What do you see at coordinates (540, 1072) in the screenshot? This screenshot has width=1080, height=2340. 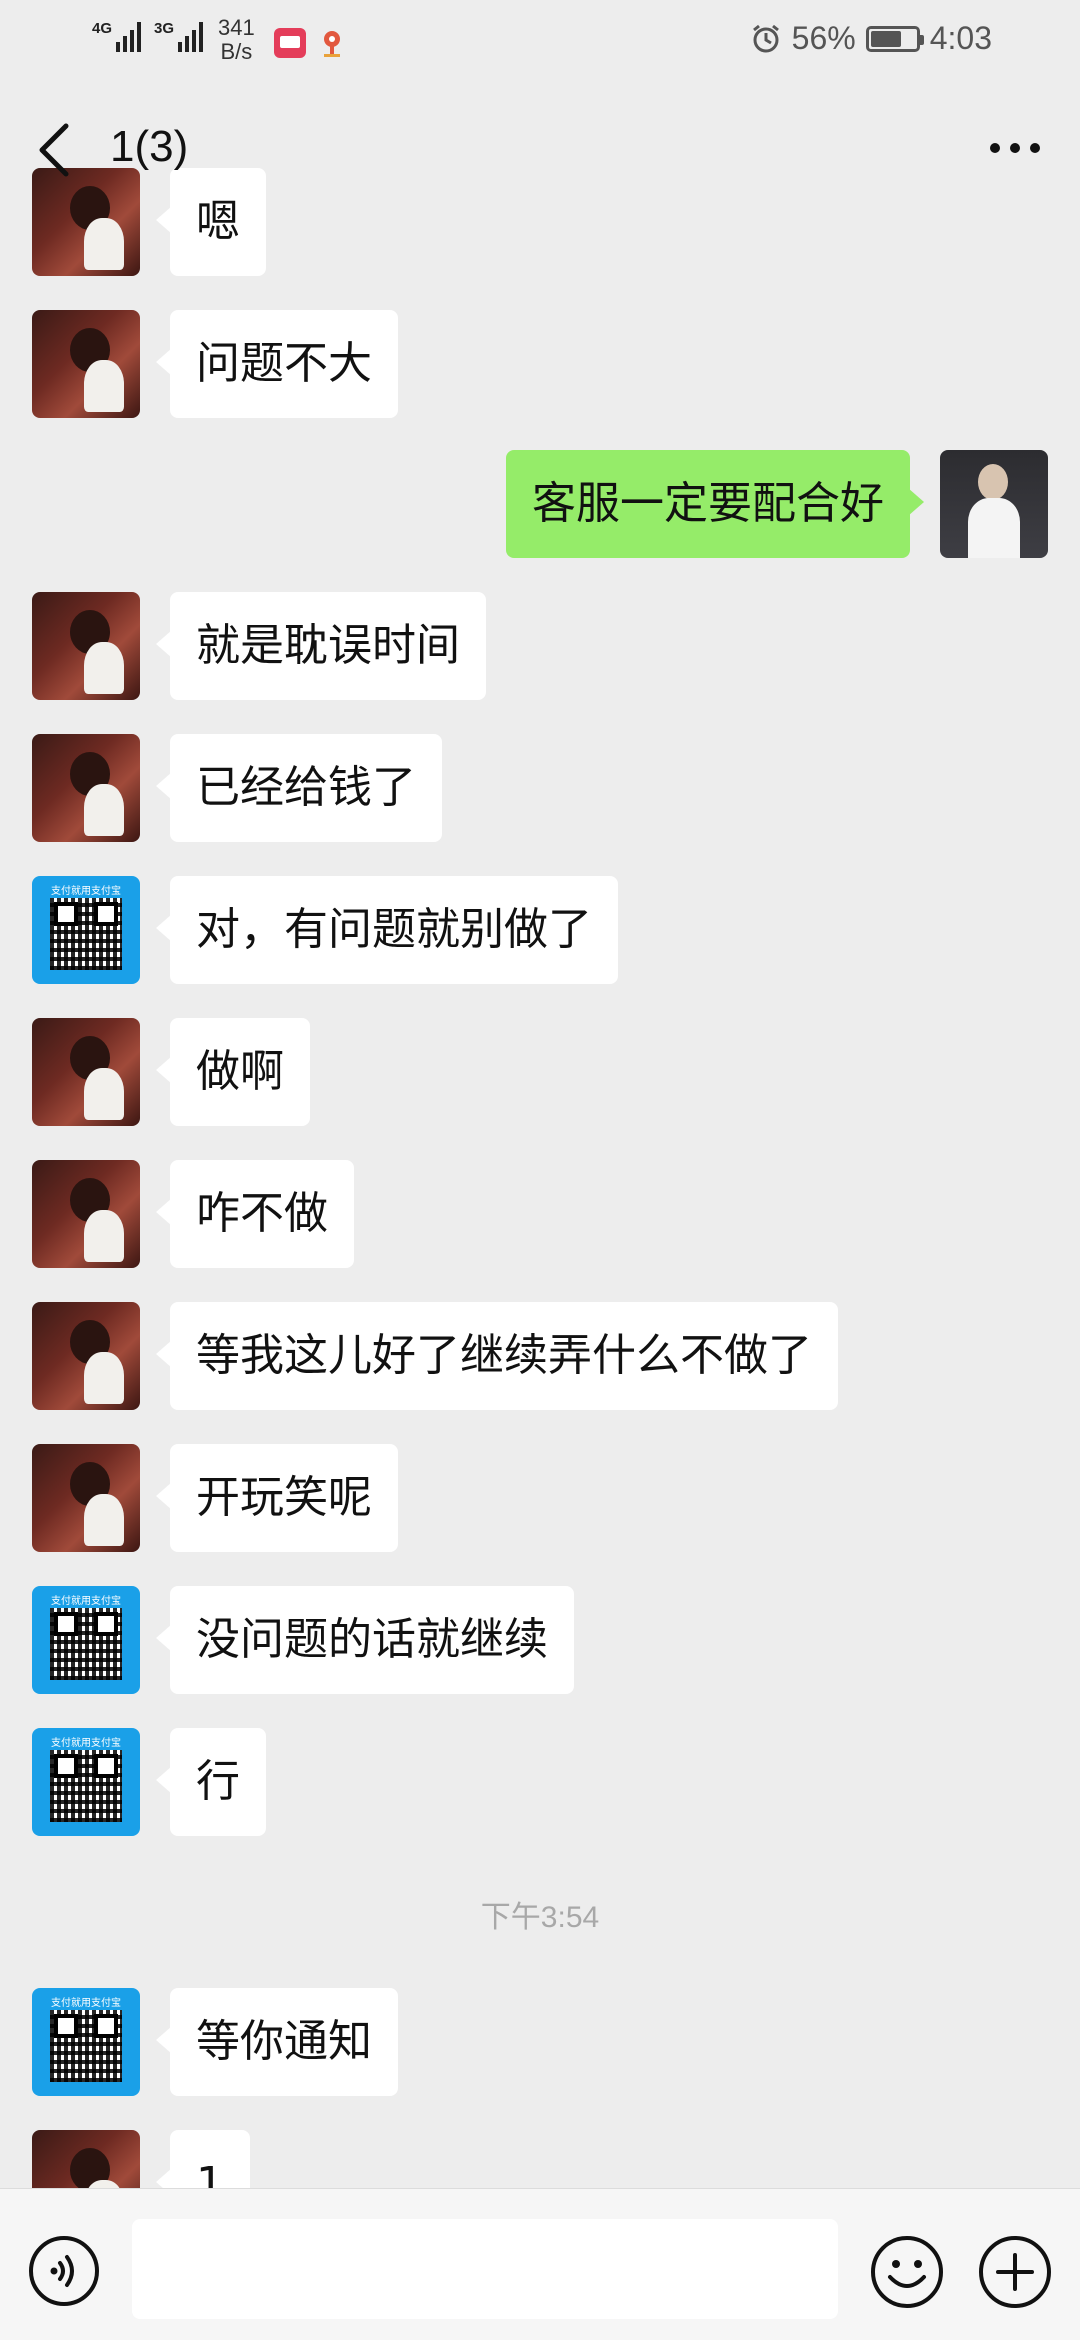 I see `message-row: 做啊` at bounding box center [540, 1072].